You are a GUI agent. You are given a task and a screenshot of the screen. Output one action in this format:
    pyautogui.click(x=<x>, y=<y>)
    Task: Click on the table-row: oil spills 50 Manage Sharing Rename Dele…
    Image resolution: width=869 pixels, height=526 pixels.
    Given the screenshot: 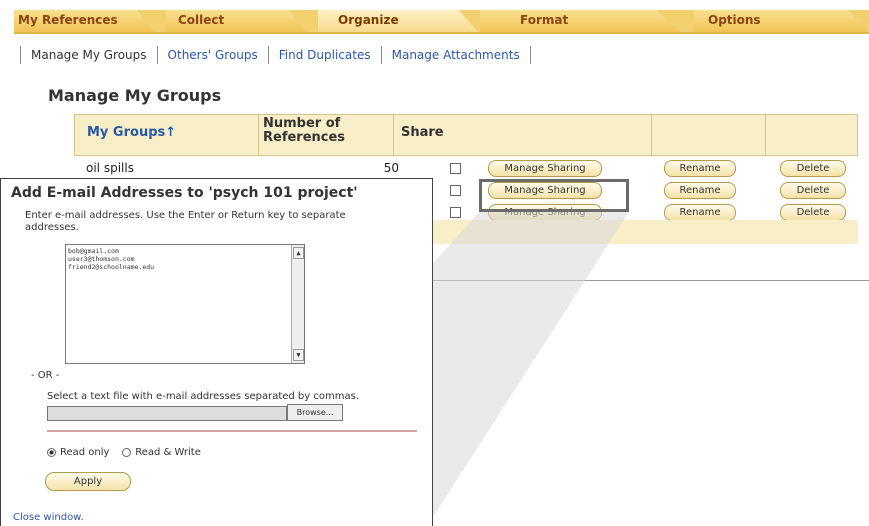 What is the action you would take?
    pyautogui.click(x=466, y=169)
    